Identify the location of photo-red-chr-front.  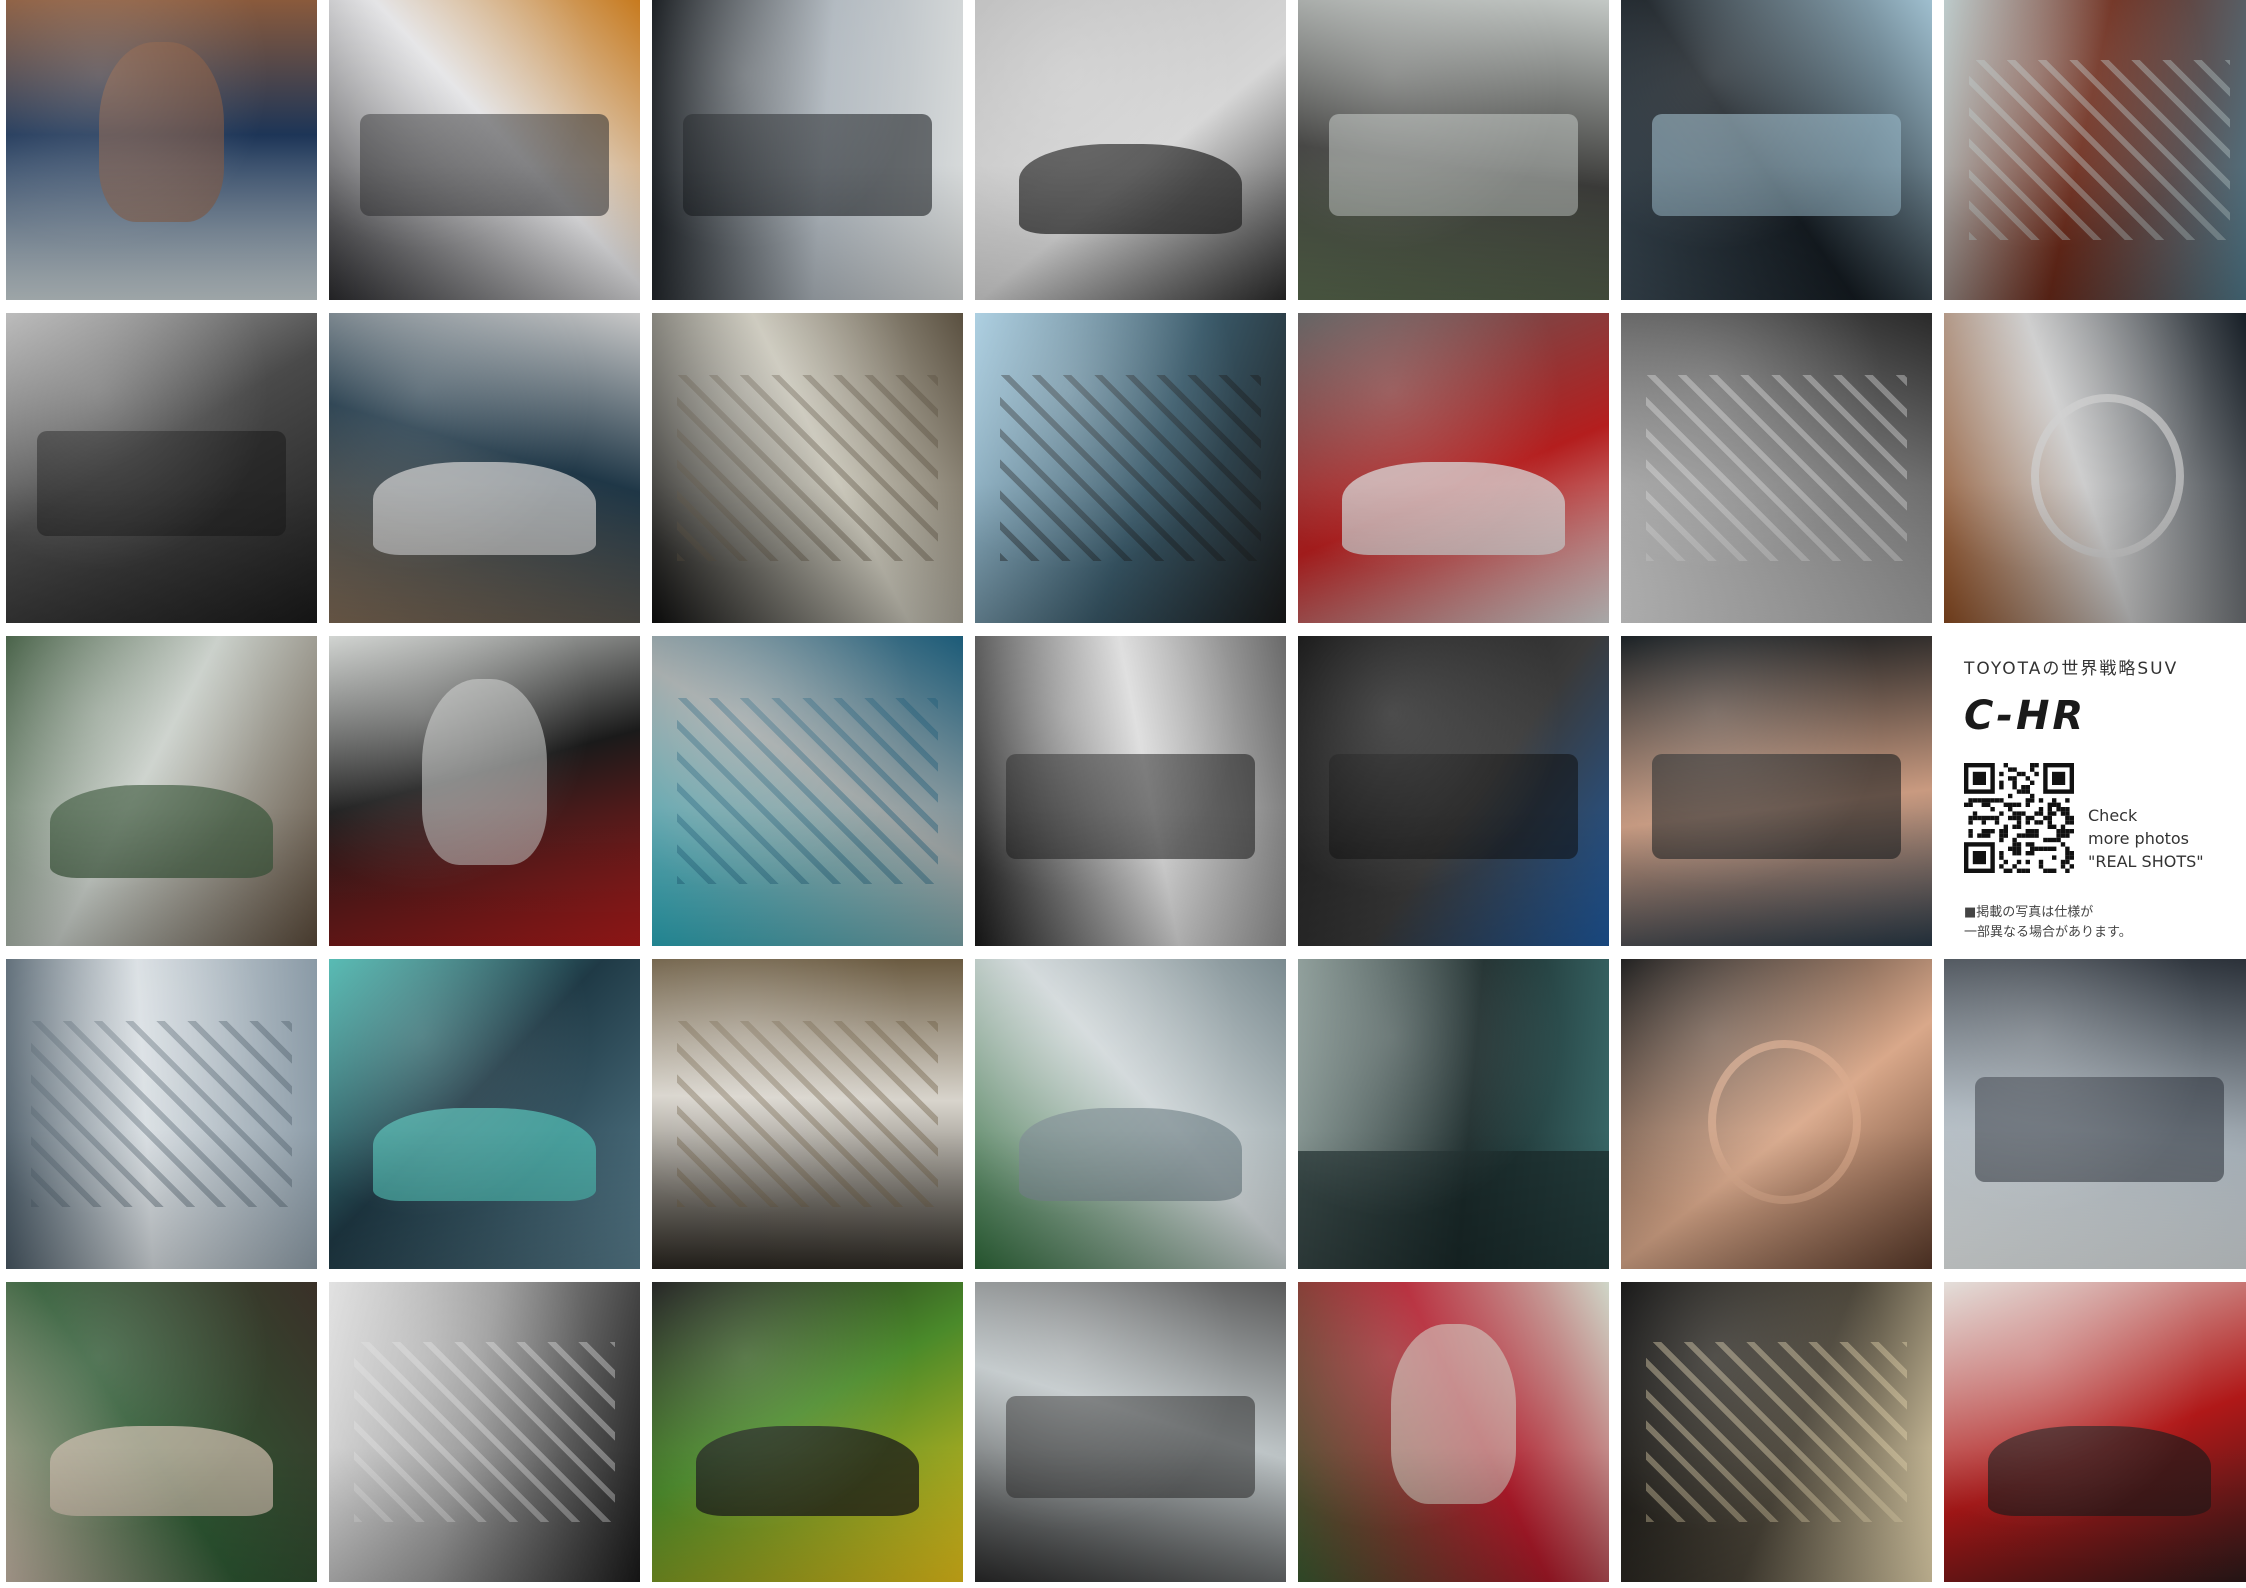
(1453, 468).